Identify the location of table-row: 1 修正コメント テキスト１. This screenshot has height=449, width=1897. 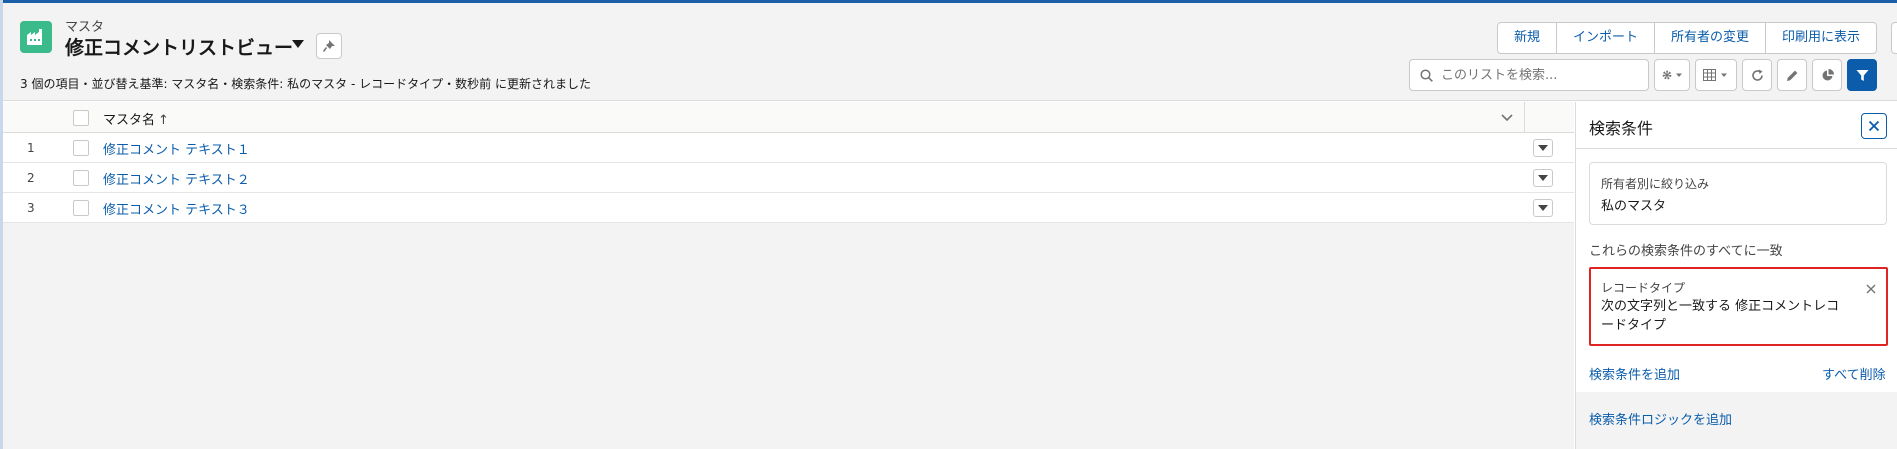
(788, 148).